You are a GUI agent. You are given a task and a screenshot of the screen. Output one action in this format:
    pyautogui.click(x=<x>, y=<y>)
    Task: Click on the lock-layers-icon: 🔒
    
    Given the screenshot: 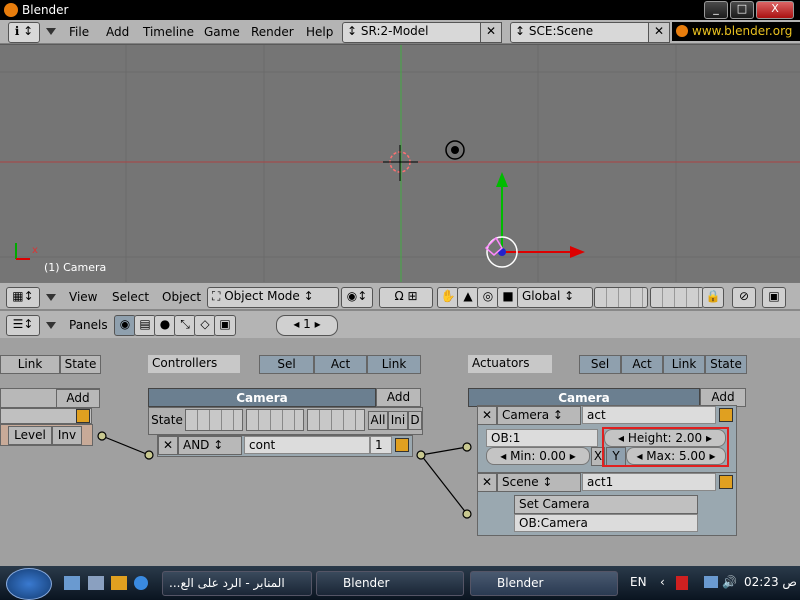 What is the action you would take?
    pyautogui.click(x=713, y=297)
    